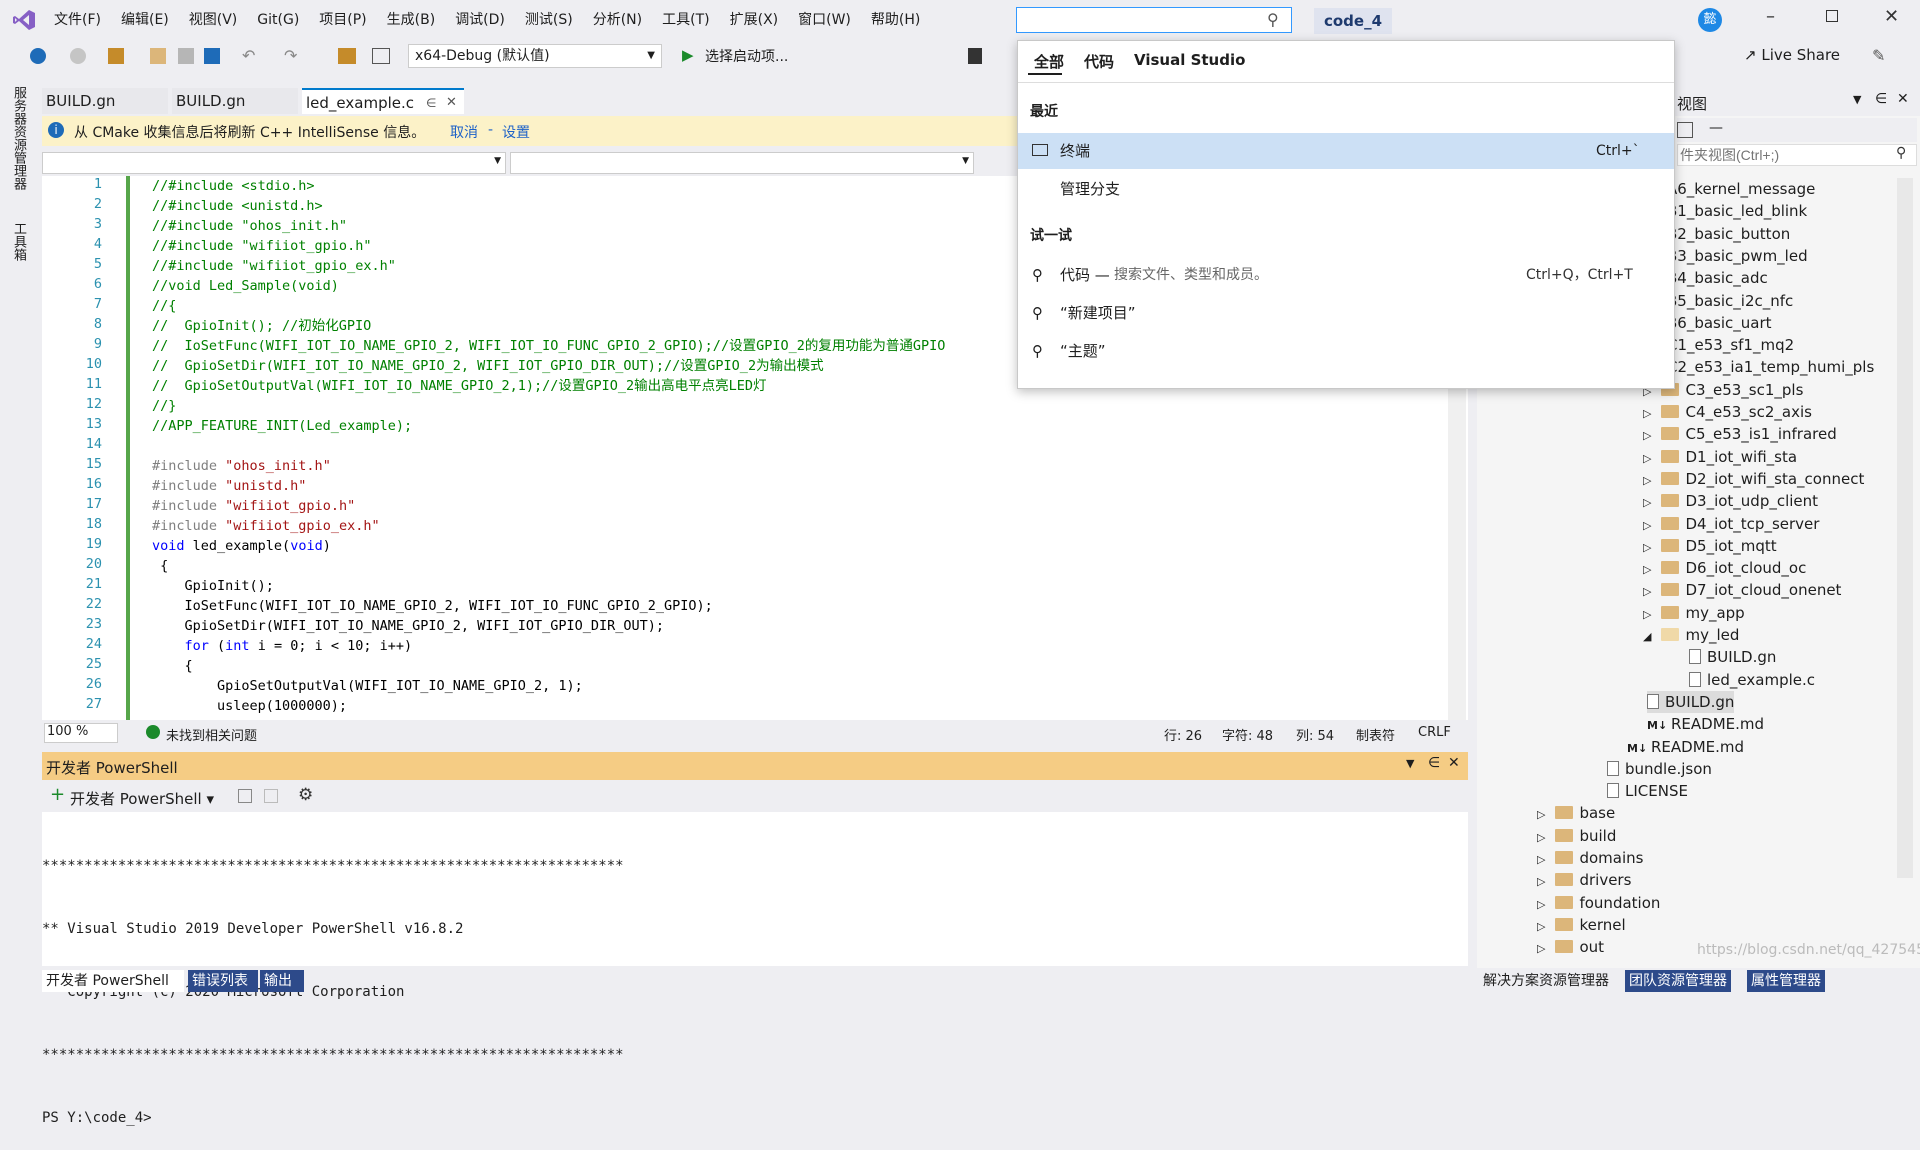 The height and width of the screenshot is (1150, 1920). Describe the element at coordinates (1720, 457) in the screenshot. I see `tree-folder: ▷ D1_iot_wifi_sta` at that location.